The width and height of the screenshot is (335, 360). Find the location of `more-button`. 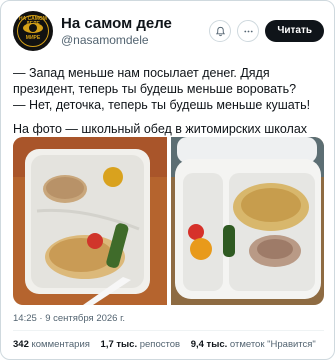

more-button is located at coordinates (248, 31).